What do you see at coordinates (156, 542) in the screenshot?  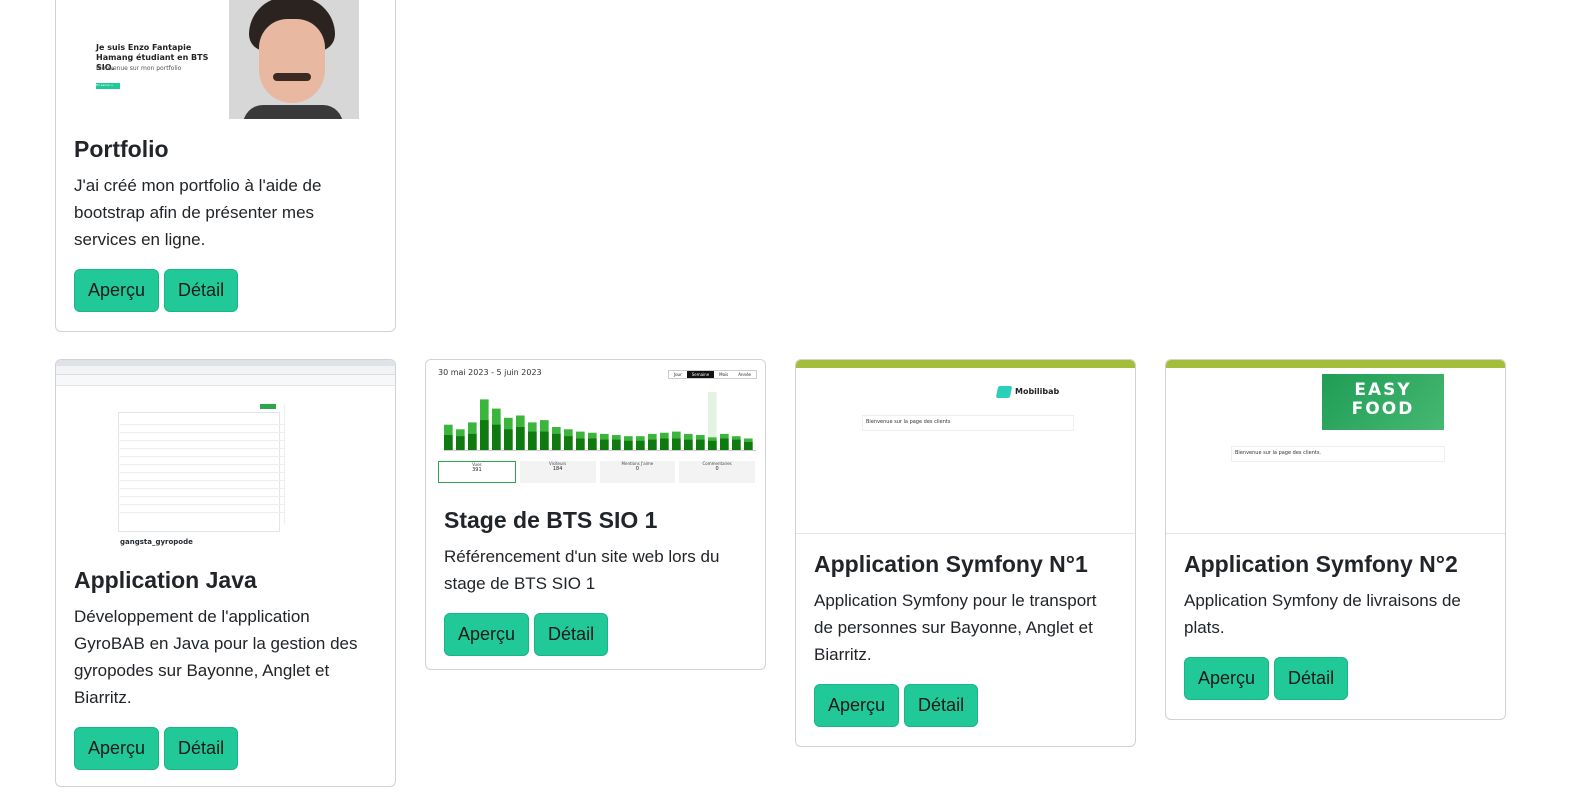 I see `repo-readme-title: gangsta_gyropode` at bounding box center [156, 542].